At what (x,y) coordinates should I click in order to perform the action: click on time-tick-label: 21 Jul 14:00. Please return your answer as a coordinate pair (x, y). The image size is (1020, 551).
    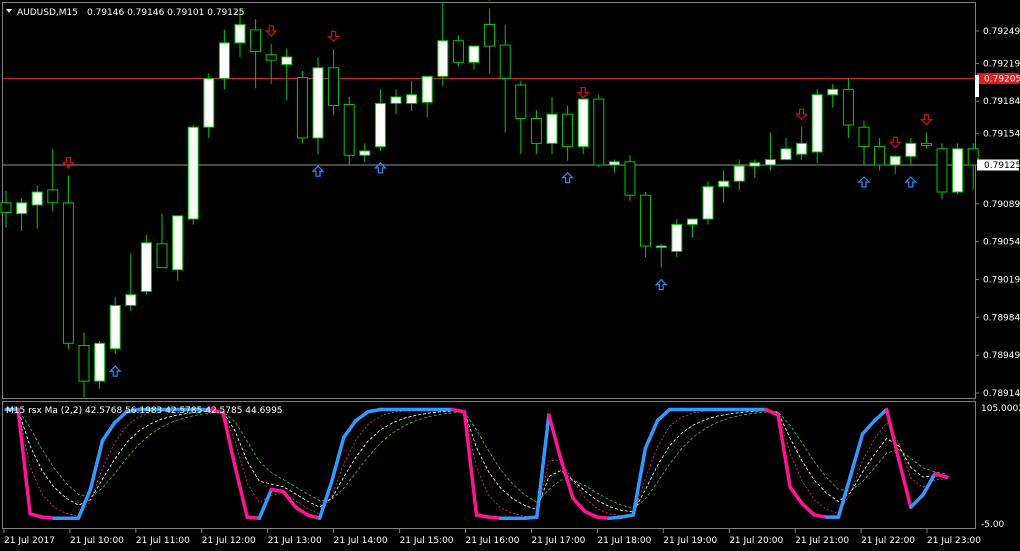
    Looking at the image, I should click on (361, 541).